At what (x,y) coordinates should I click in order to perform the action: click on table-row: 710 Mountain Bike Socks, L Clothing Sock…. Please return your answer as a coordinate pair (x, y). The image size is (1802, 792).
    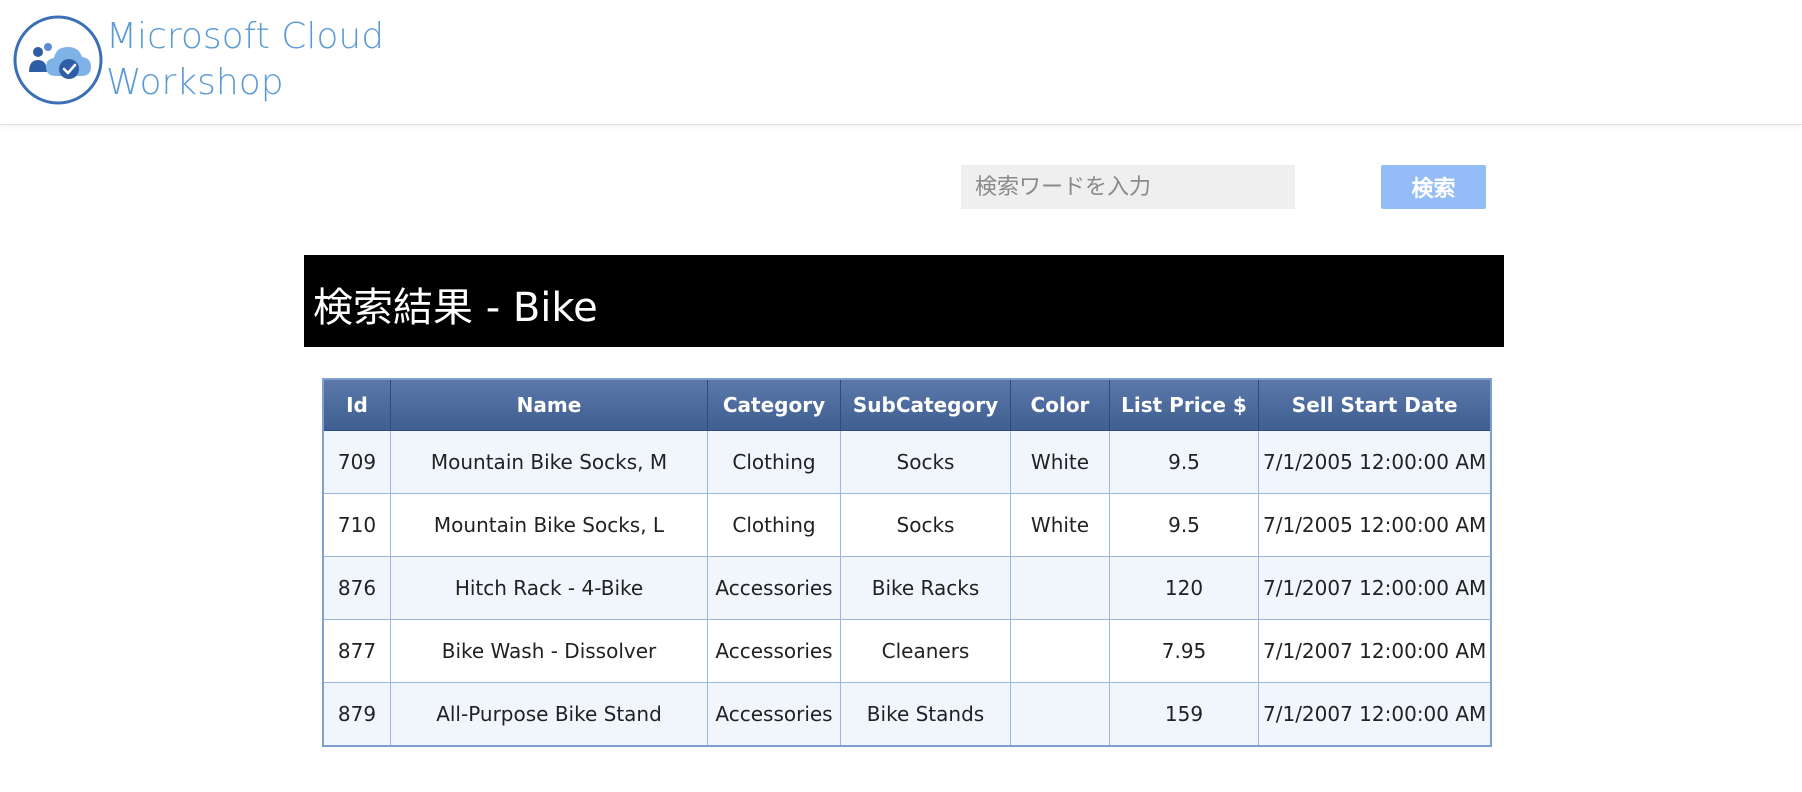
    Looking at the image, I should click on (907, 525).